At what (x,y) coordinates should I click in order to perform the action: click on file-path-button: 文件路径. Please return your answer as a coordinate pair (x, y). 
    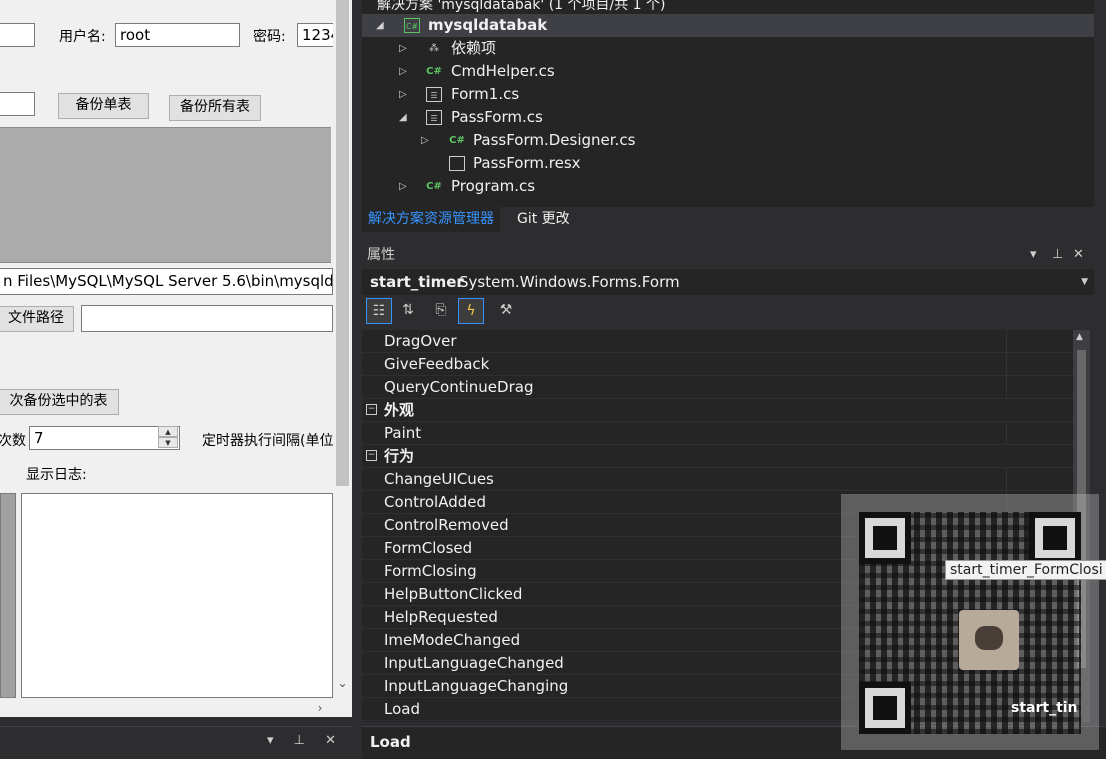
    Looking at the image, I should click on (37, 319).